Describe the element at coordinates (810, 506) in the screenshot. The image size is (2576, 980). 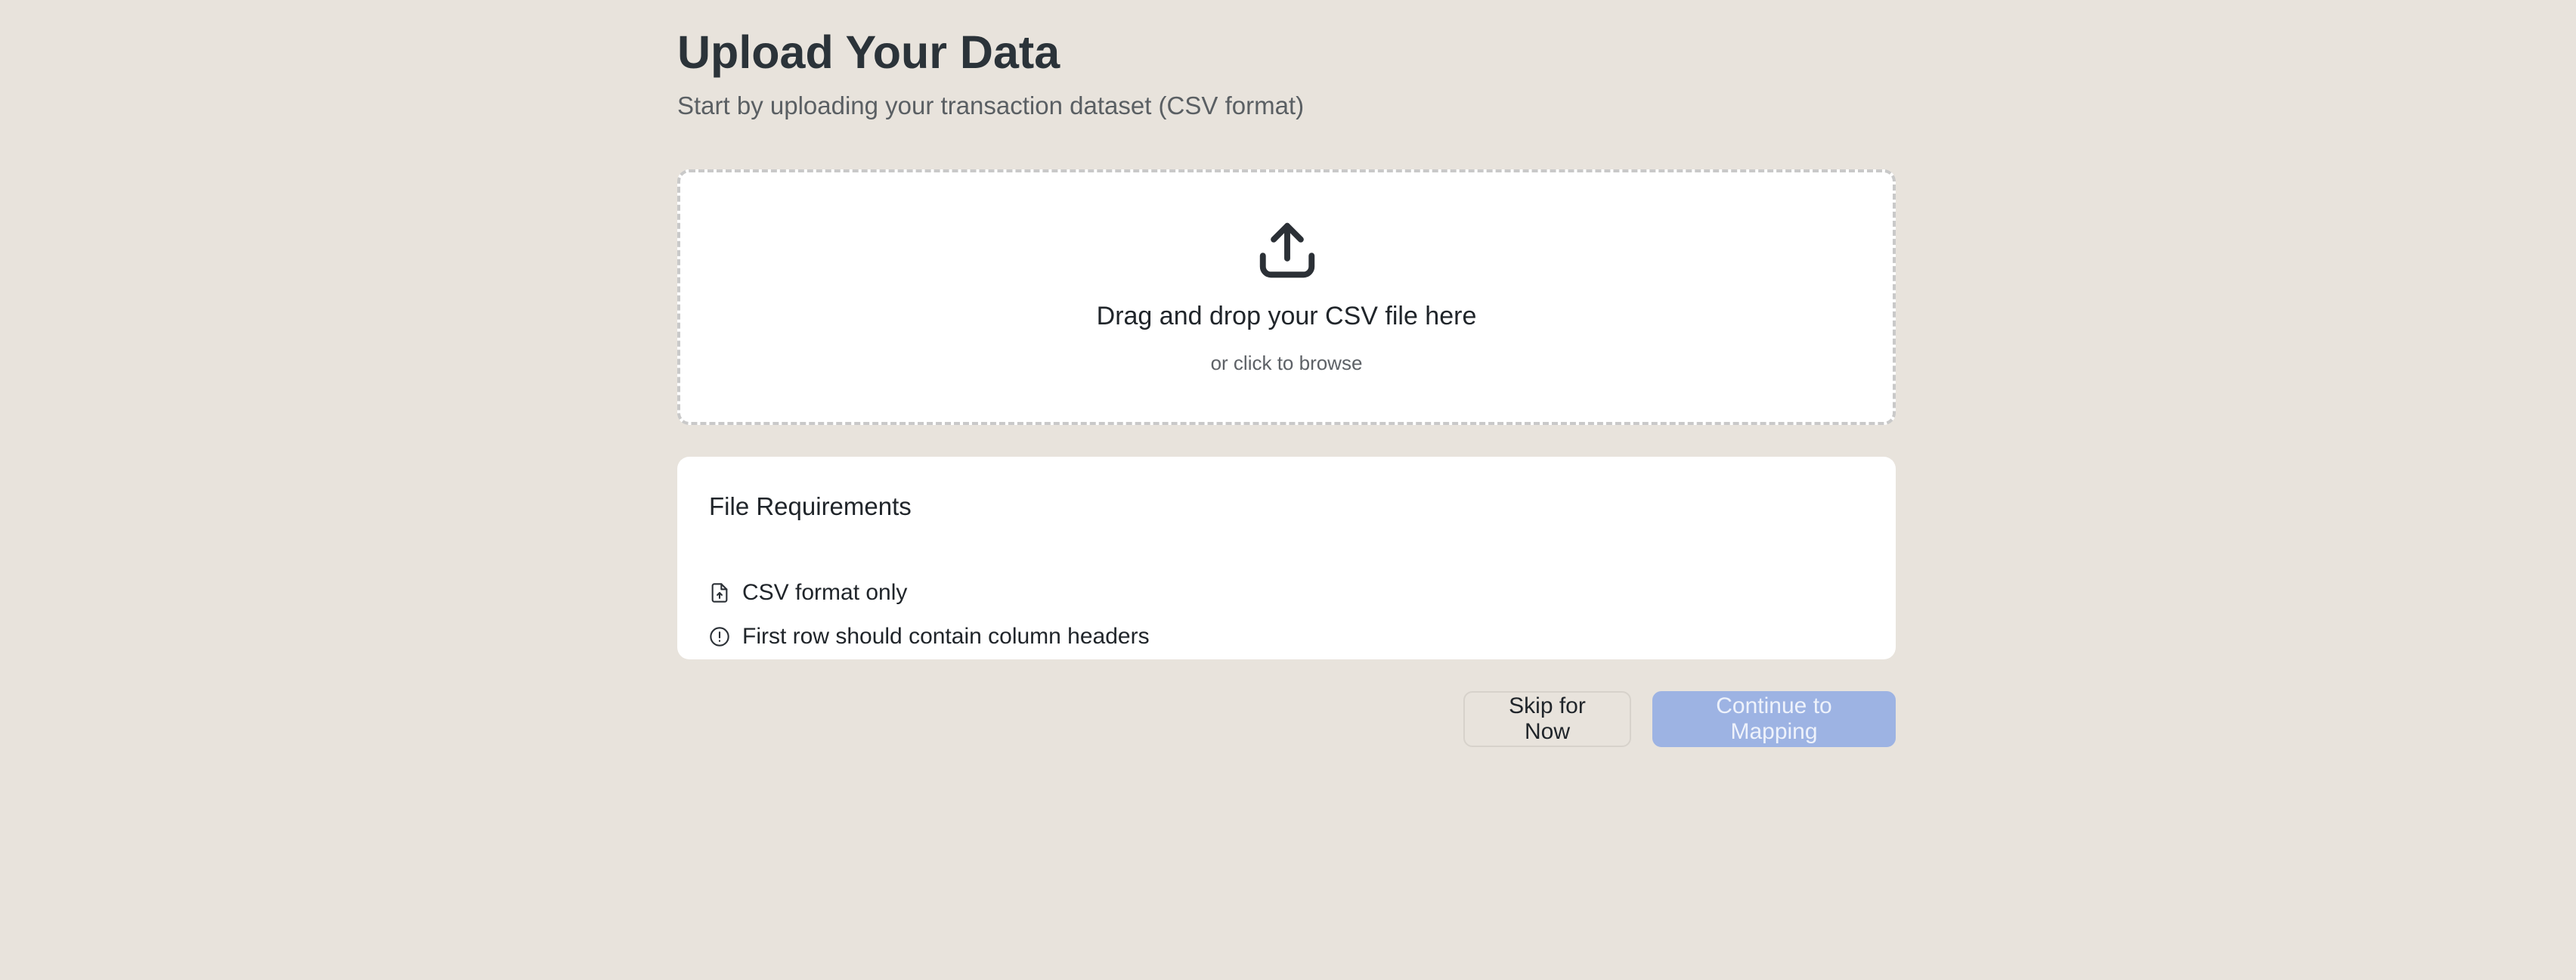
I see `requirements-title: File Requirements` at that location.